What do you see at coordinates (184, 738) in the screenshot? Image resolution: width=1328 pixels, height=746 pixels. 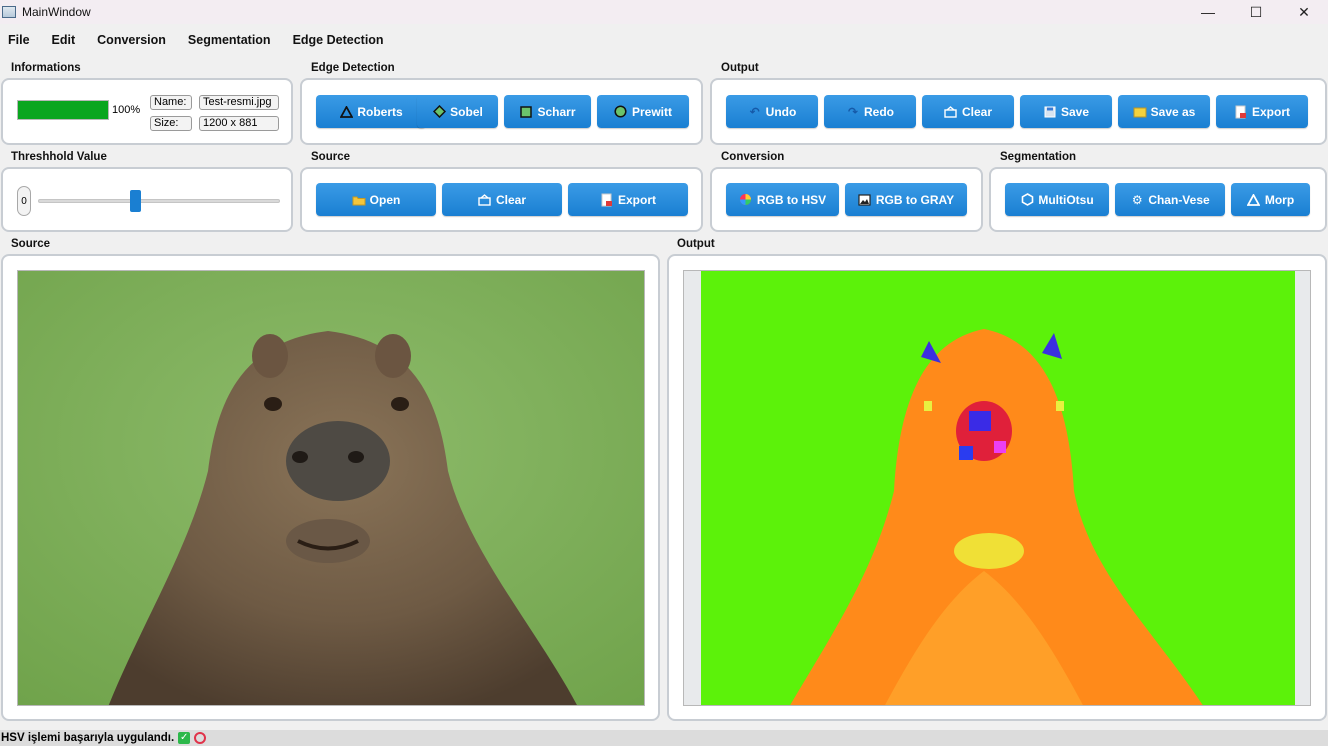 I see `check-icon: ✓` at bounding box center [184, 738].